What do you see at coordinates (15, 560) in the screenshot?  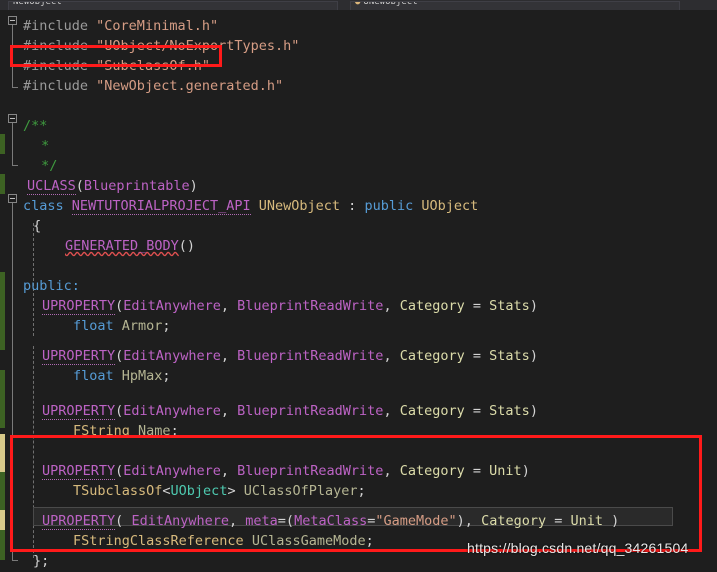 I see `fold-bracket-foot` at bounding box center [15, 560].